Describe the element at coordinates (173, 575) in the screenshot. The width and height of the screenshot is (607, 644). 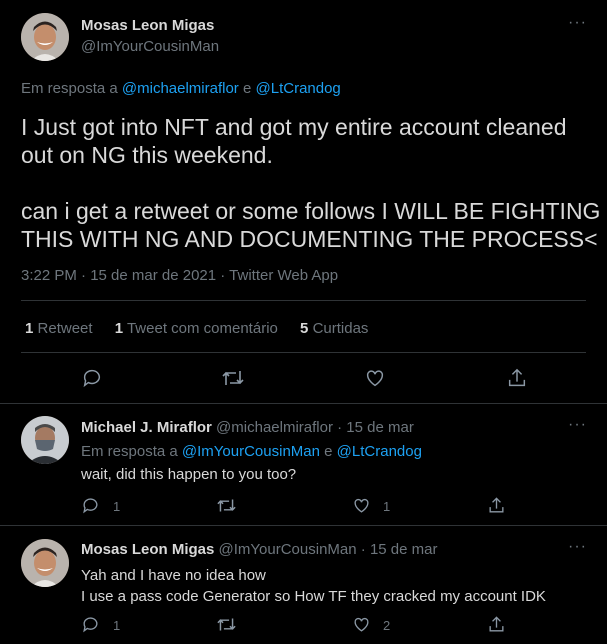
I see `reply-text-line: Yah and I have no idea how` at that location.